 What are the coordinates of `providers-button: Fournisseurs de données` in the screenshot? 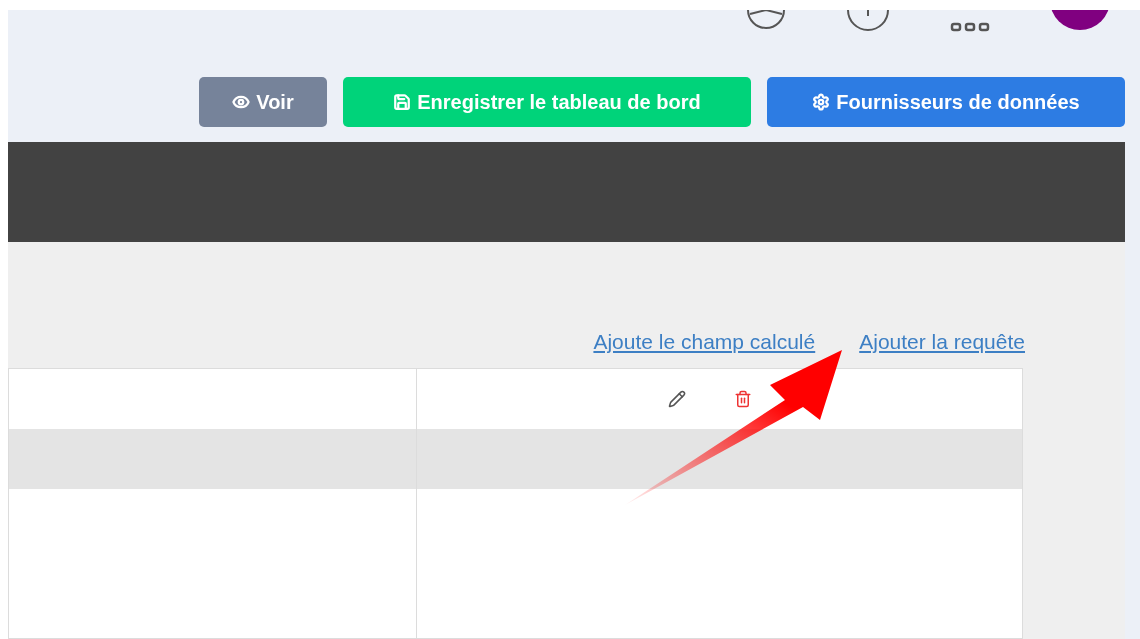 It's located at (946, 102).